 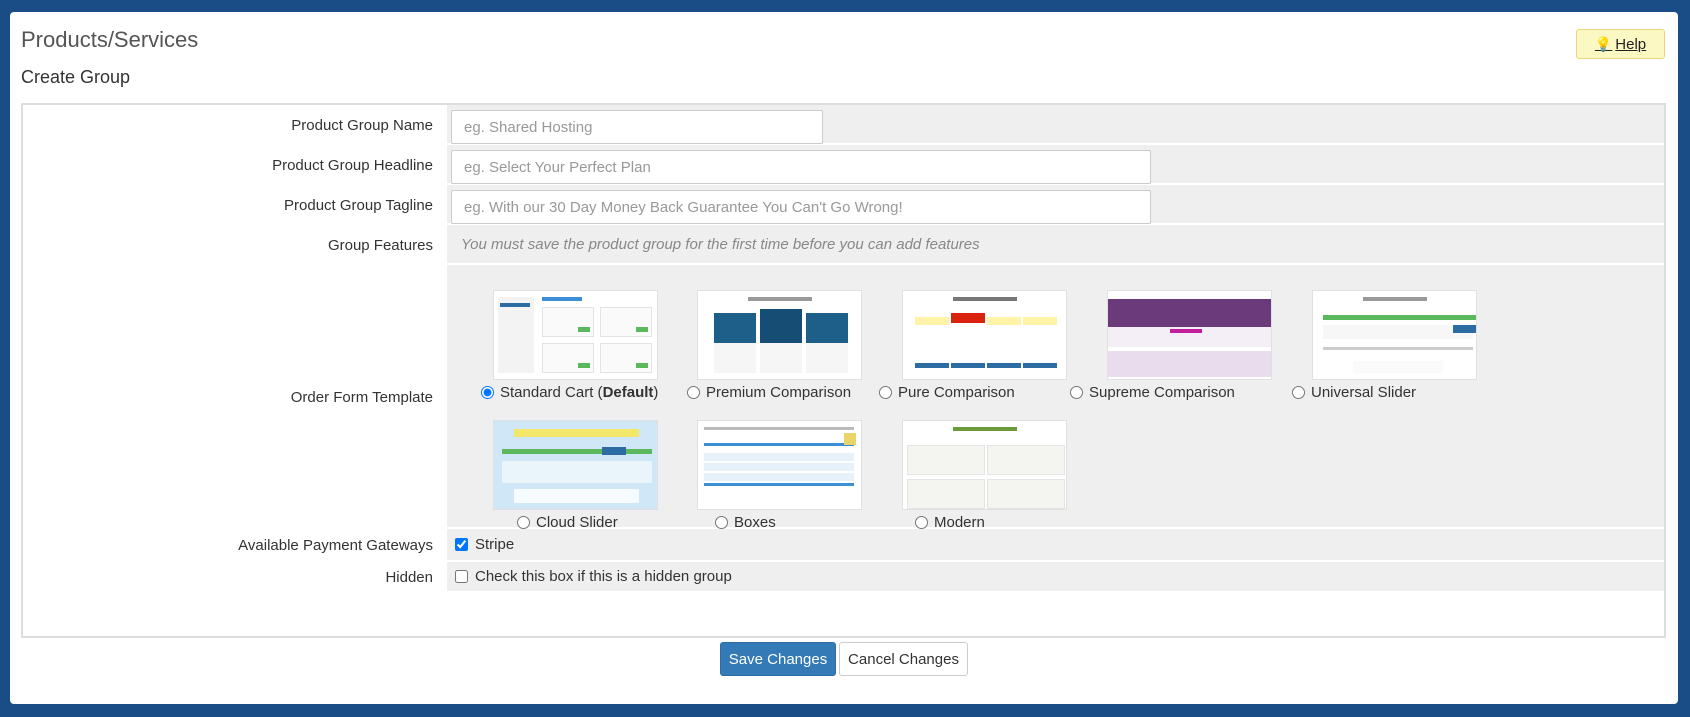 I want to click on headline-input, so click(x=801, y=167).